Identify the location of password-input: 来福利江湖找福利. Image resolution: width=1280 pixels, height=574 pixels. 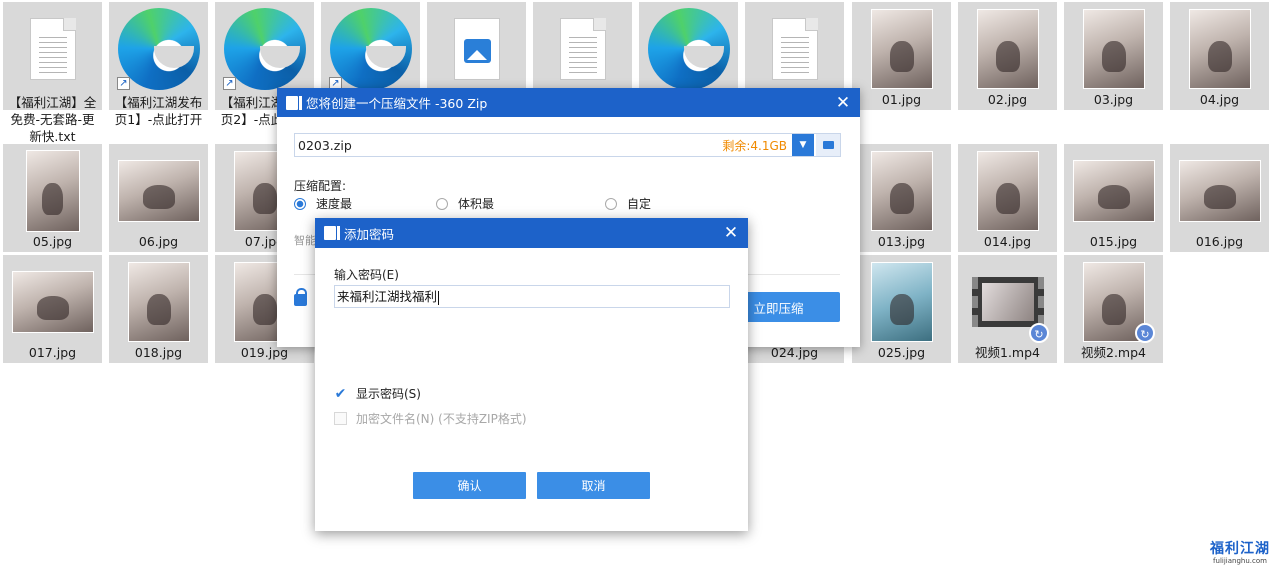
(532, 296).